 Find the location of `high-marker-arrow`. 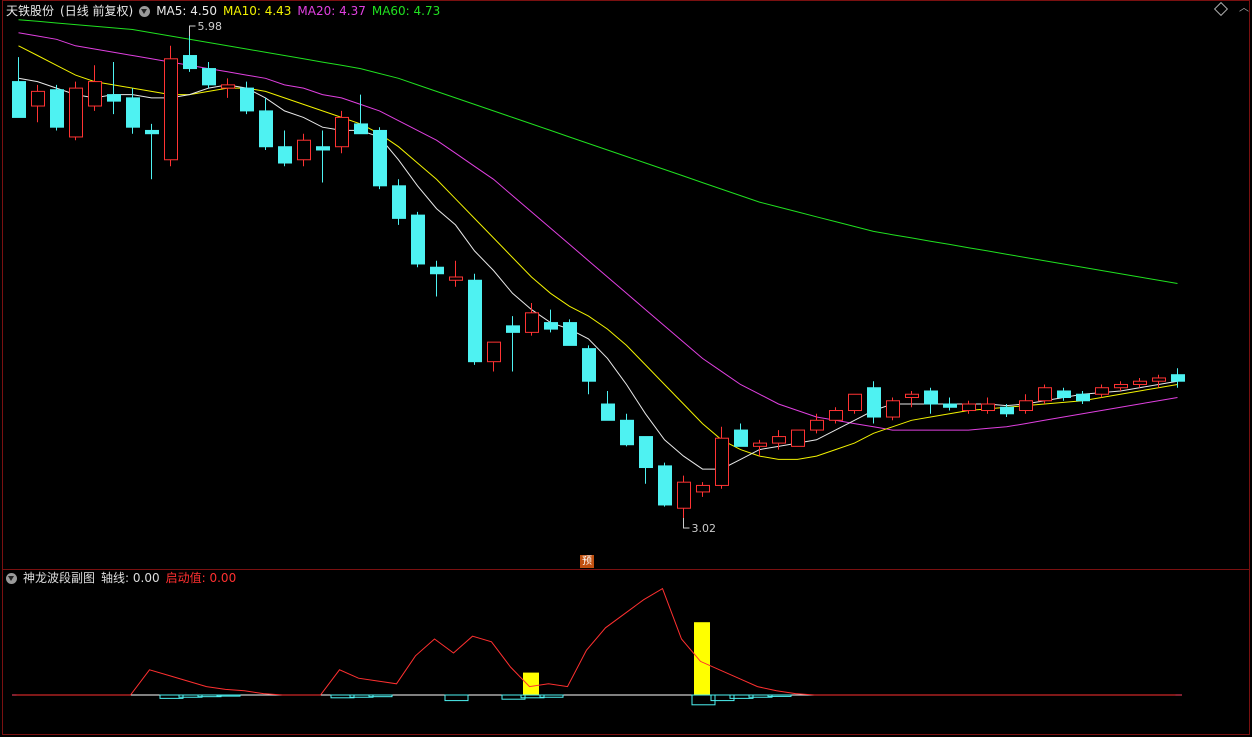

high-marker-arrow is located at coordinates (192, 30).